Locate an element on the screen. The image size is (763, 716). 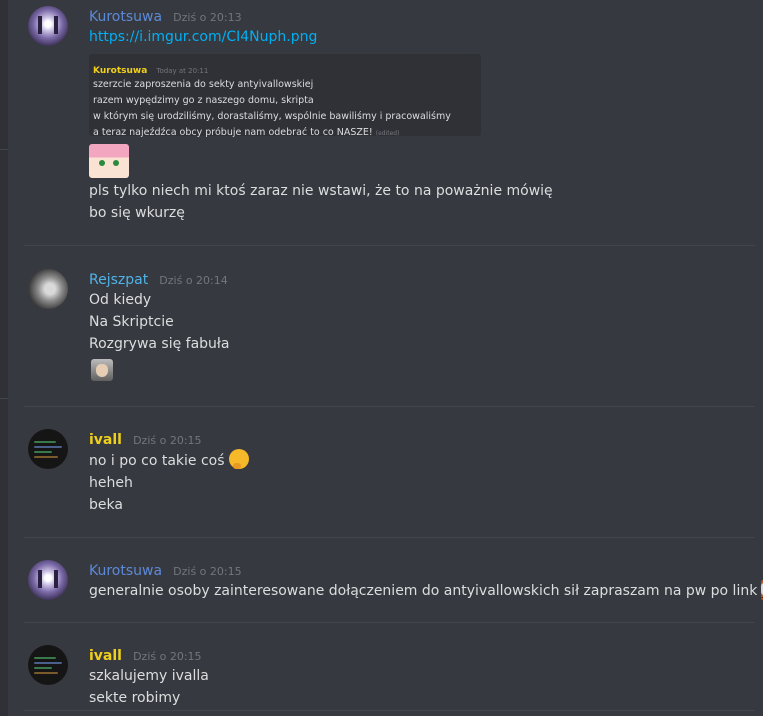
kappa-emote-icon is located at coordinates (102, 370).